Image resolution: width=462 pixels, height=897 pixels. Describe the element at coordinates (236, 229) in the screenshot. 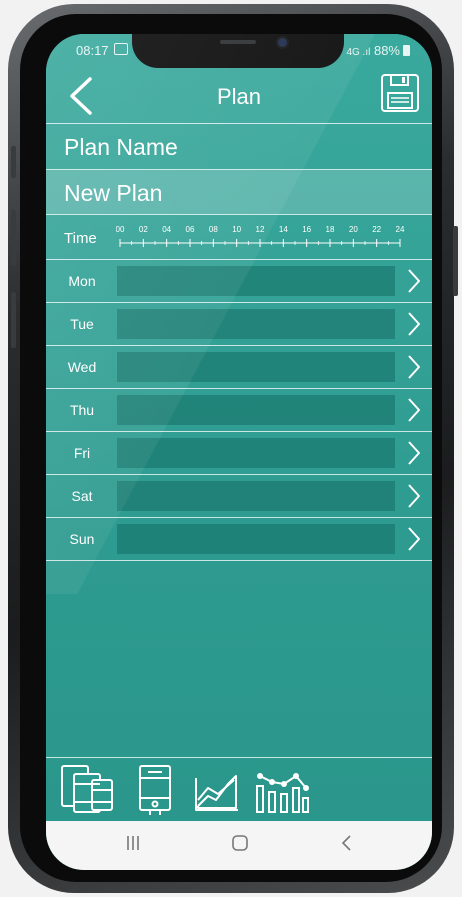

I see `time-tick-label: 10` at that location.